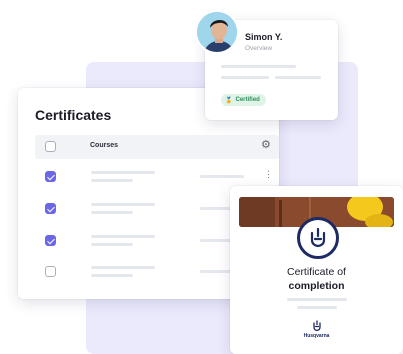  What do you see at coordinates (266, 145) in the screenshot?
I see `gear-icon: ⚙` at bounding box center [266, 145].